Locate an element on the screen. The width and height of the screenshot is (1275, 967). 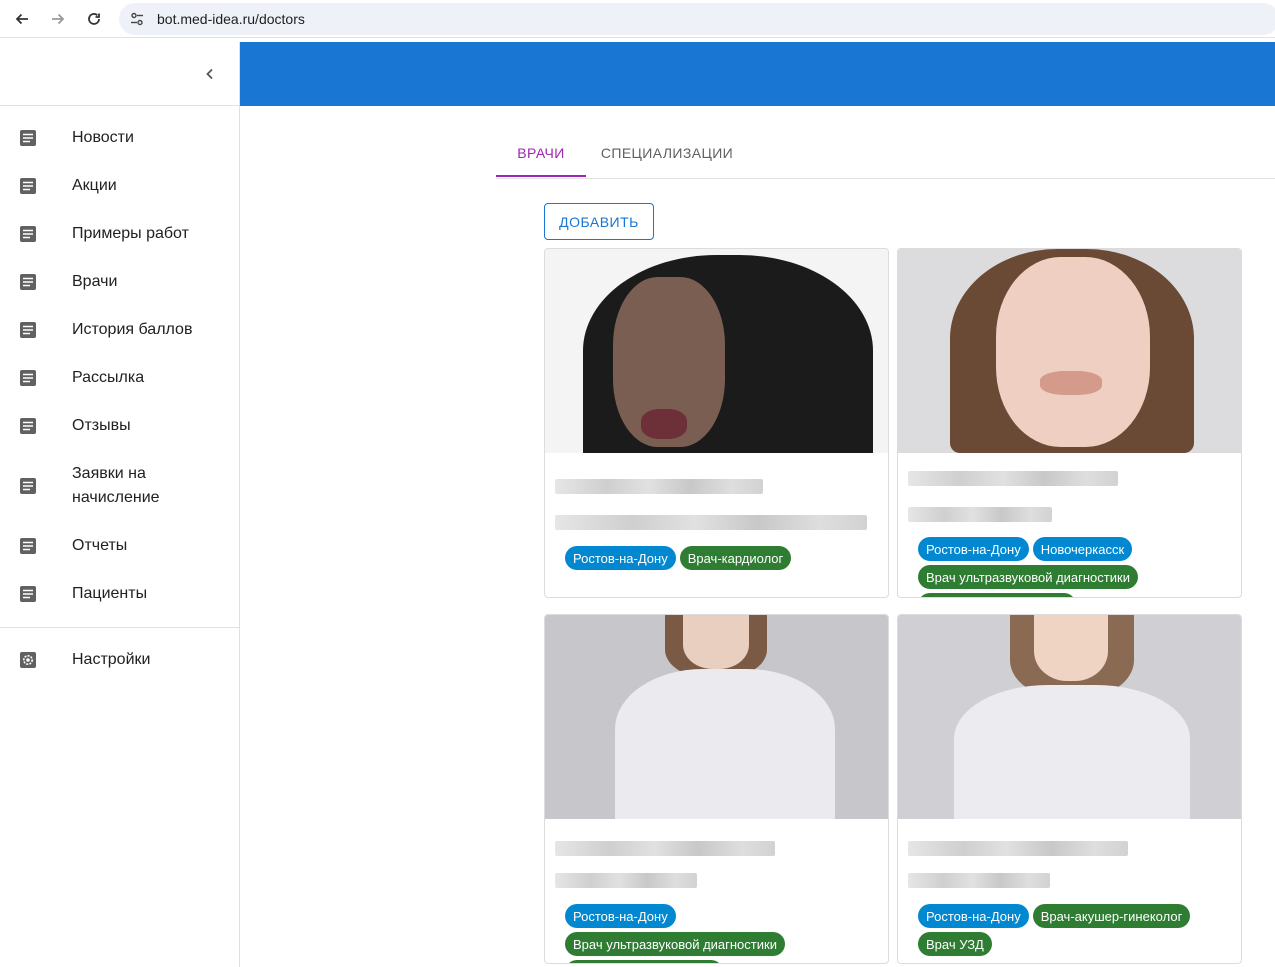
tab-bar: ВРАЧИ СПЕЦИАЛИЗАЦИИ is located at coordinates (885, 154).